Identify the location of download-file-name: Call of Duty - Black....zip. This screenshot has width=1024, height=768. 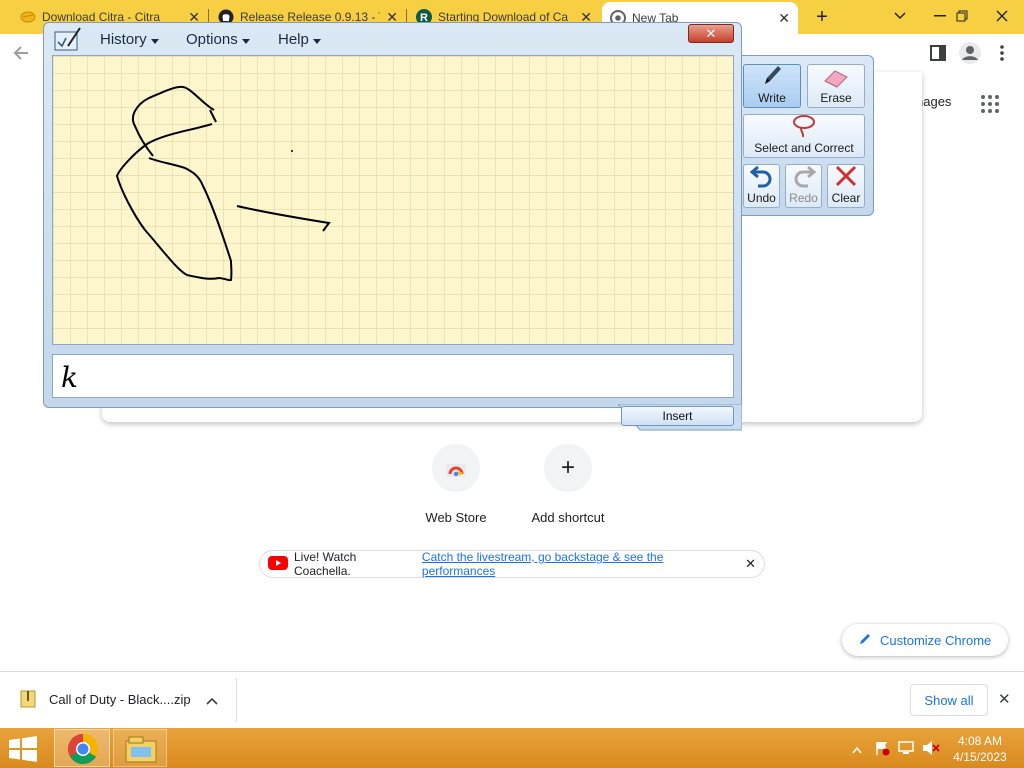
(120, 699).